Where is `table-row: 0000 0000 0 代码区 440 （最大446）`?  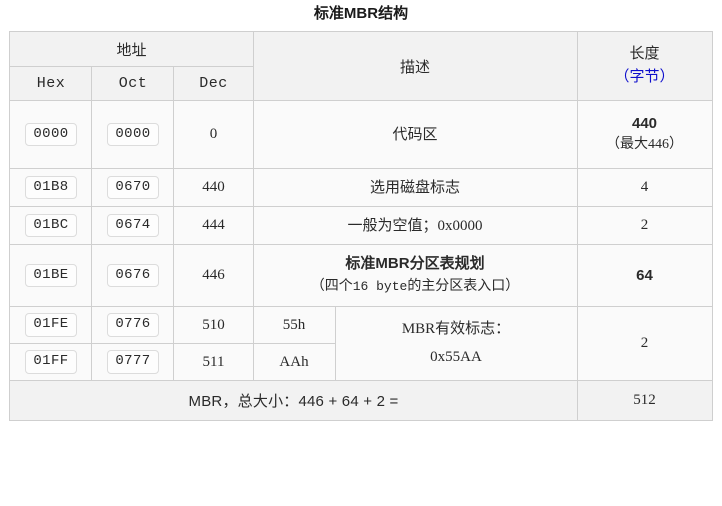 table-row: 0000 0000 0 代码区 440 （最大446） is located at coordinates (361, 134).